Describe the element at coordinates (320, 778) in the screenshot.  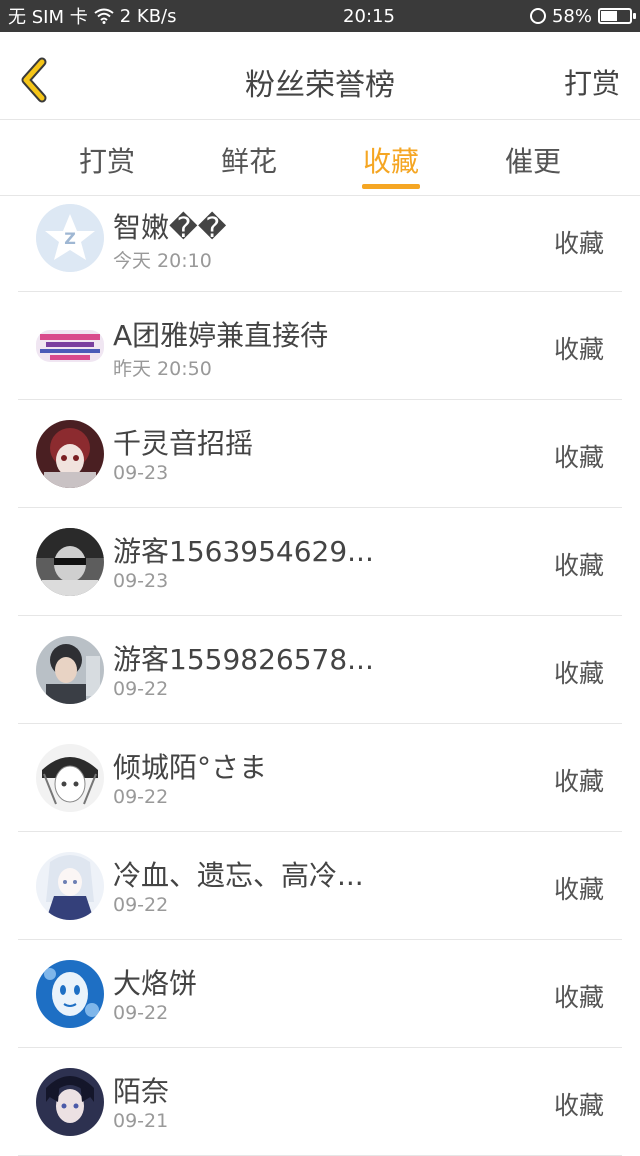
I see `list-item: 倾城陌°さま 09-22 收藏` at that location.